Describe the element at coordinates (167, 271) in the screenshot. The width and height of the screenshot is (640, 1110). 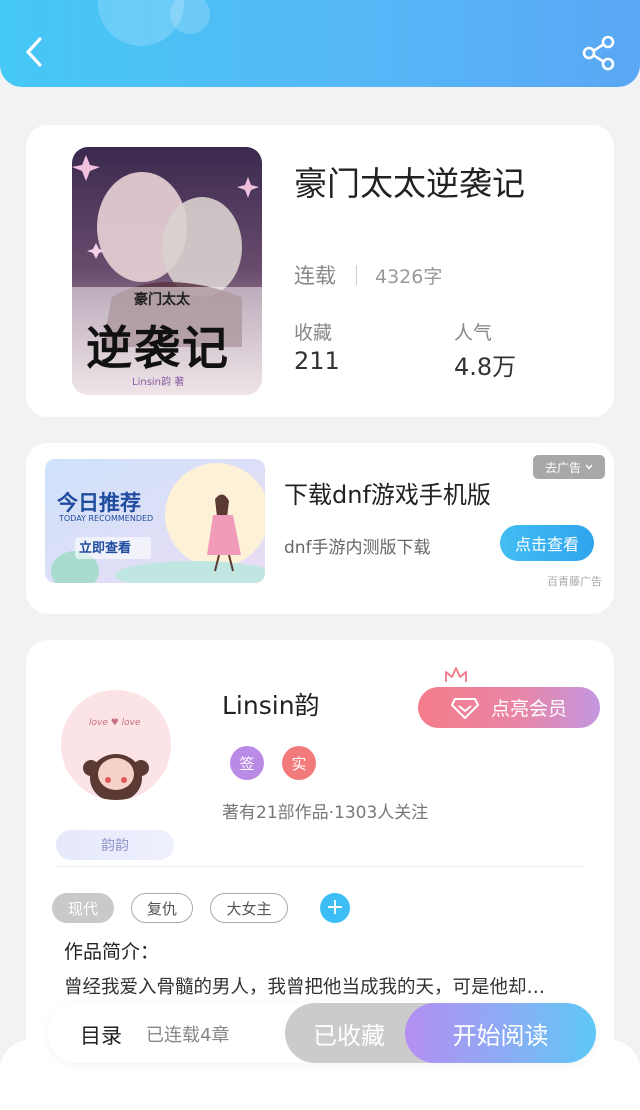
I see `book-cover: 豪门太太 逆袭记 Linsin韵 著` at that location.